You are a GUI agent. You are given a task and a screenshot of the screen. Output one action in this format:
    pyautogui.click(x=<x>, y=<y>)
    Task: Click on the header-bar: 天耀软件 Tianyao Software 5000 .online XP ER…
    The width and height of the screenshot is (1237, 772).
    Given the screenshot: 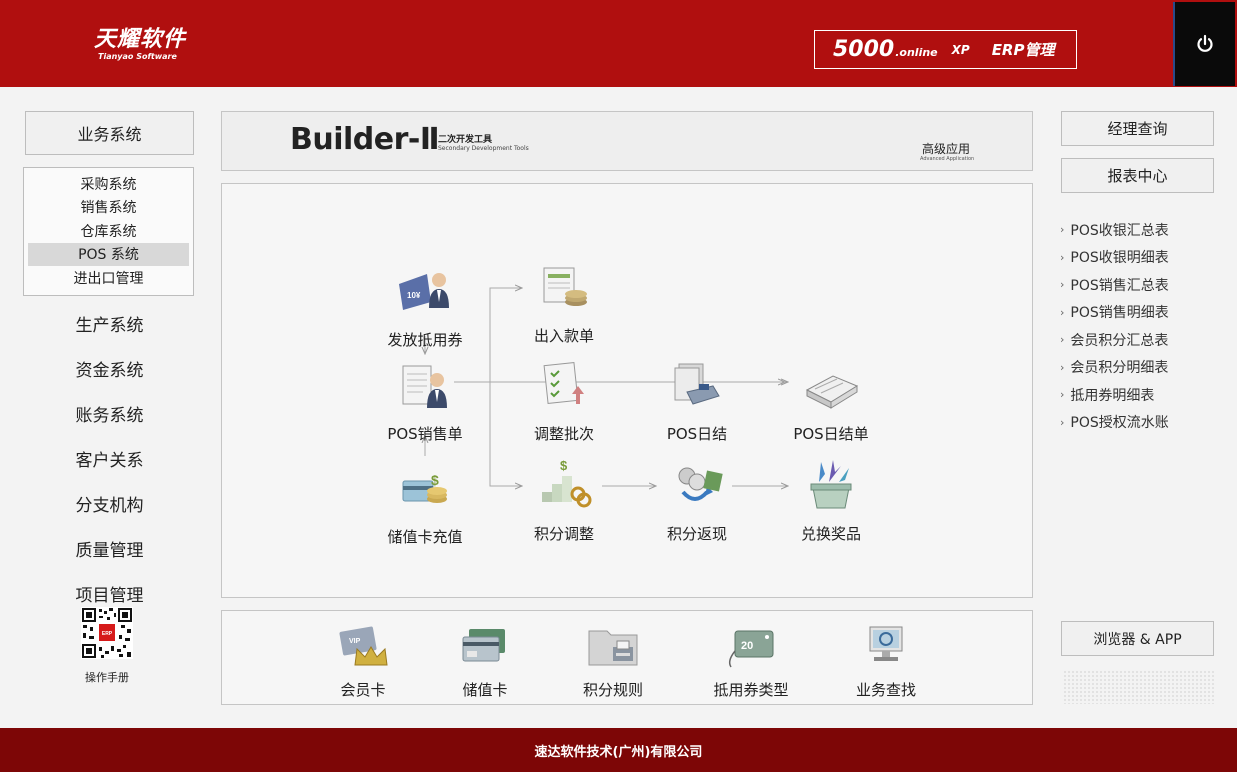 What is the action you would take?
    pyautogui.click(x=618, y=43)
    